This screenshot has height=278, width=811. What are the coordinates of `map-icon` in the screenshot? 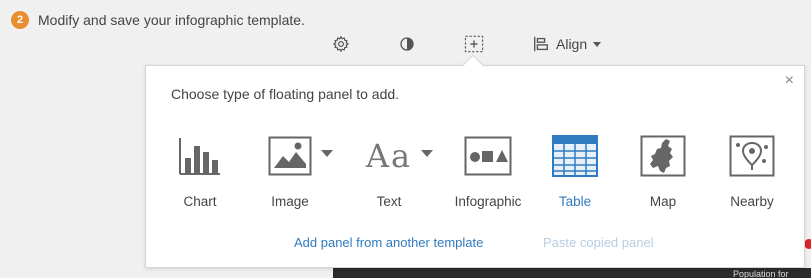 It's located at (663, 156).